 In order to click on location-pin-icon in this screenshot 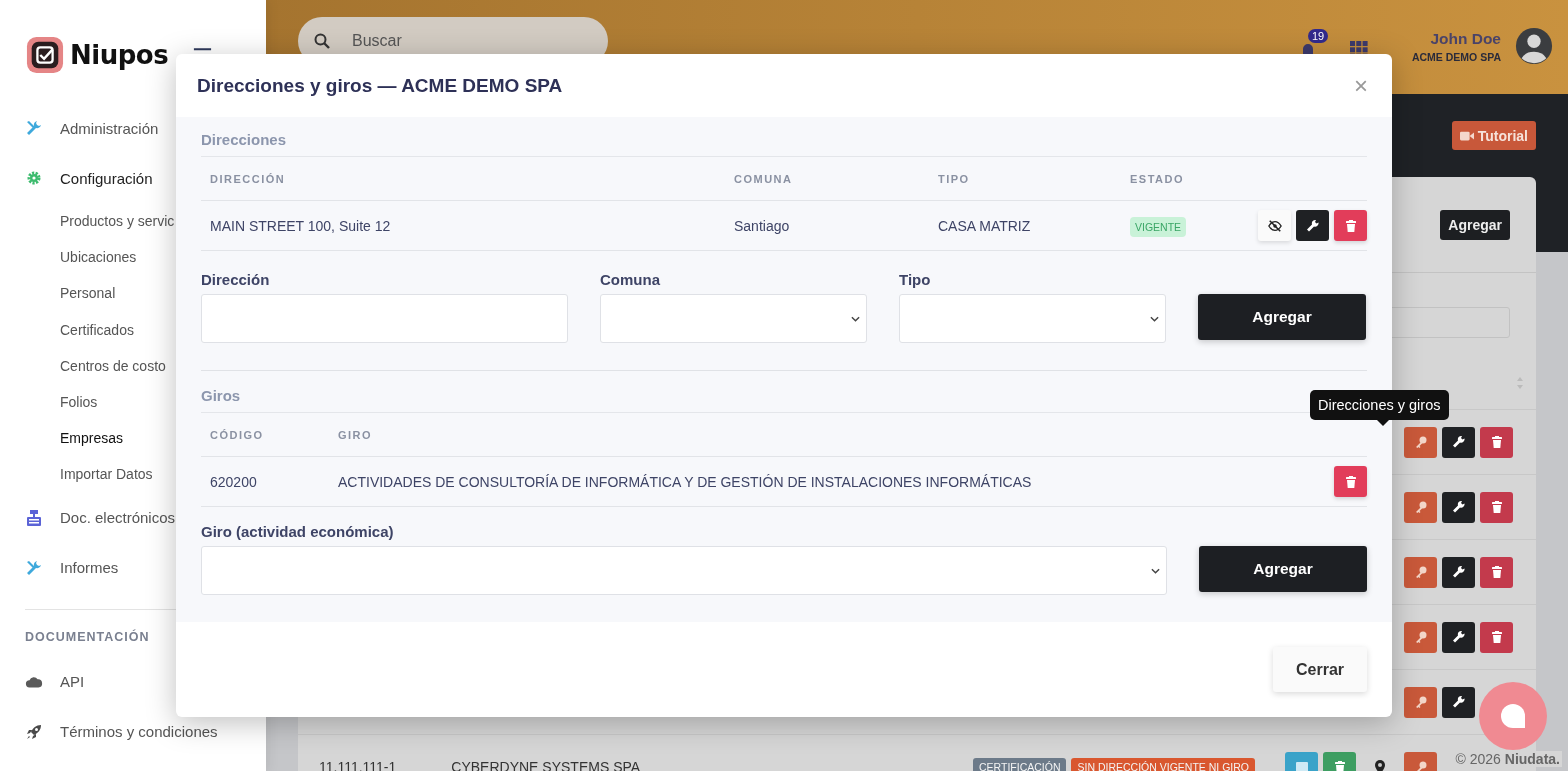, I will do `click(1380, 765)`.